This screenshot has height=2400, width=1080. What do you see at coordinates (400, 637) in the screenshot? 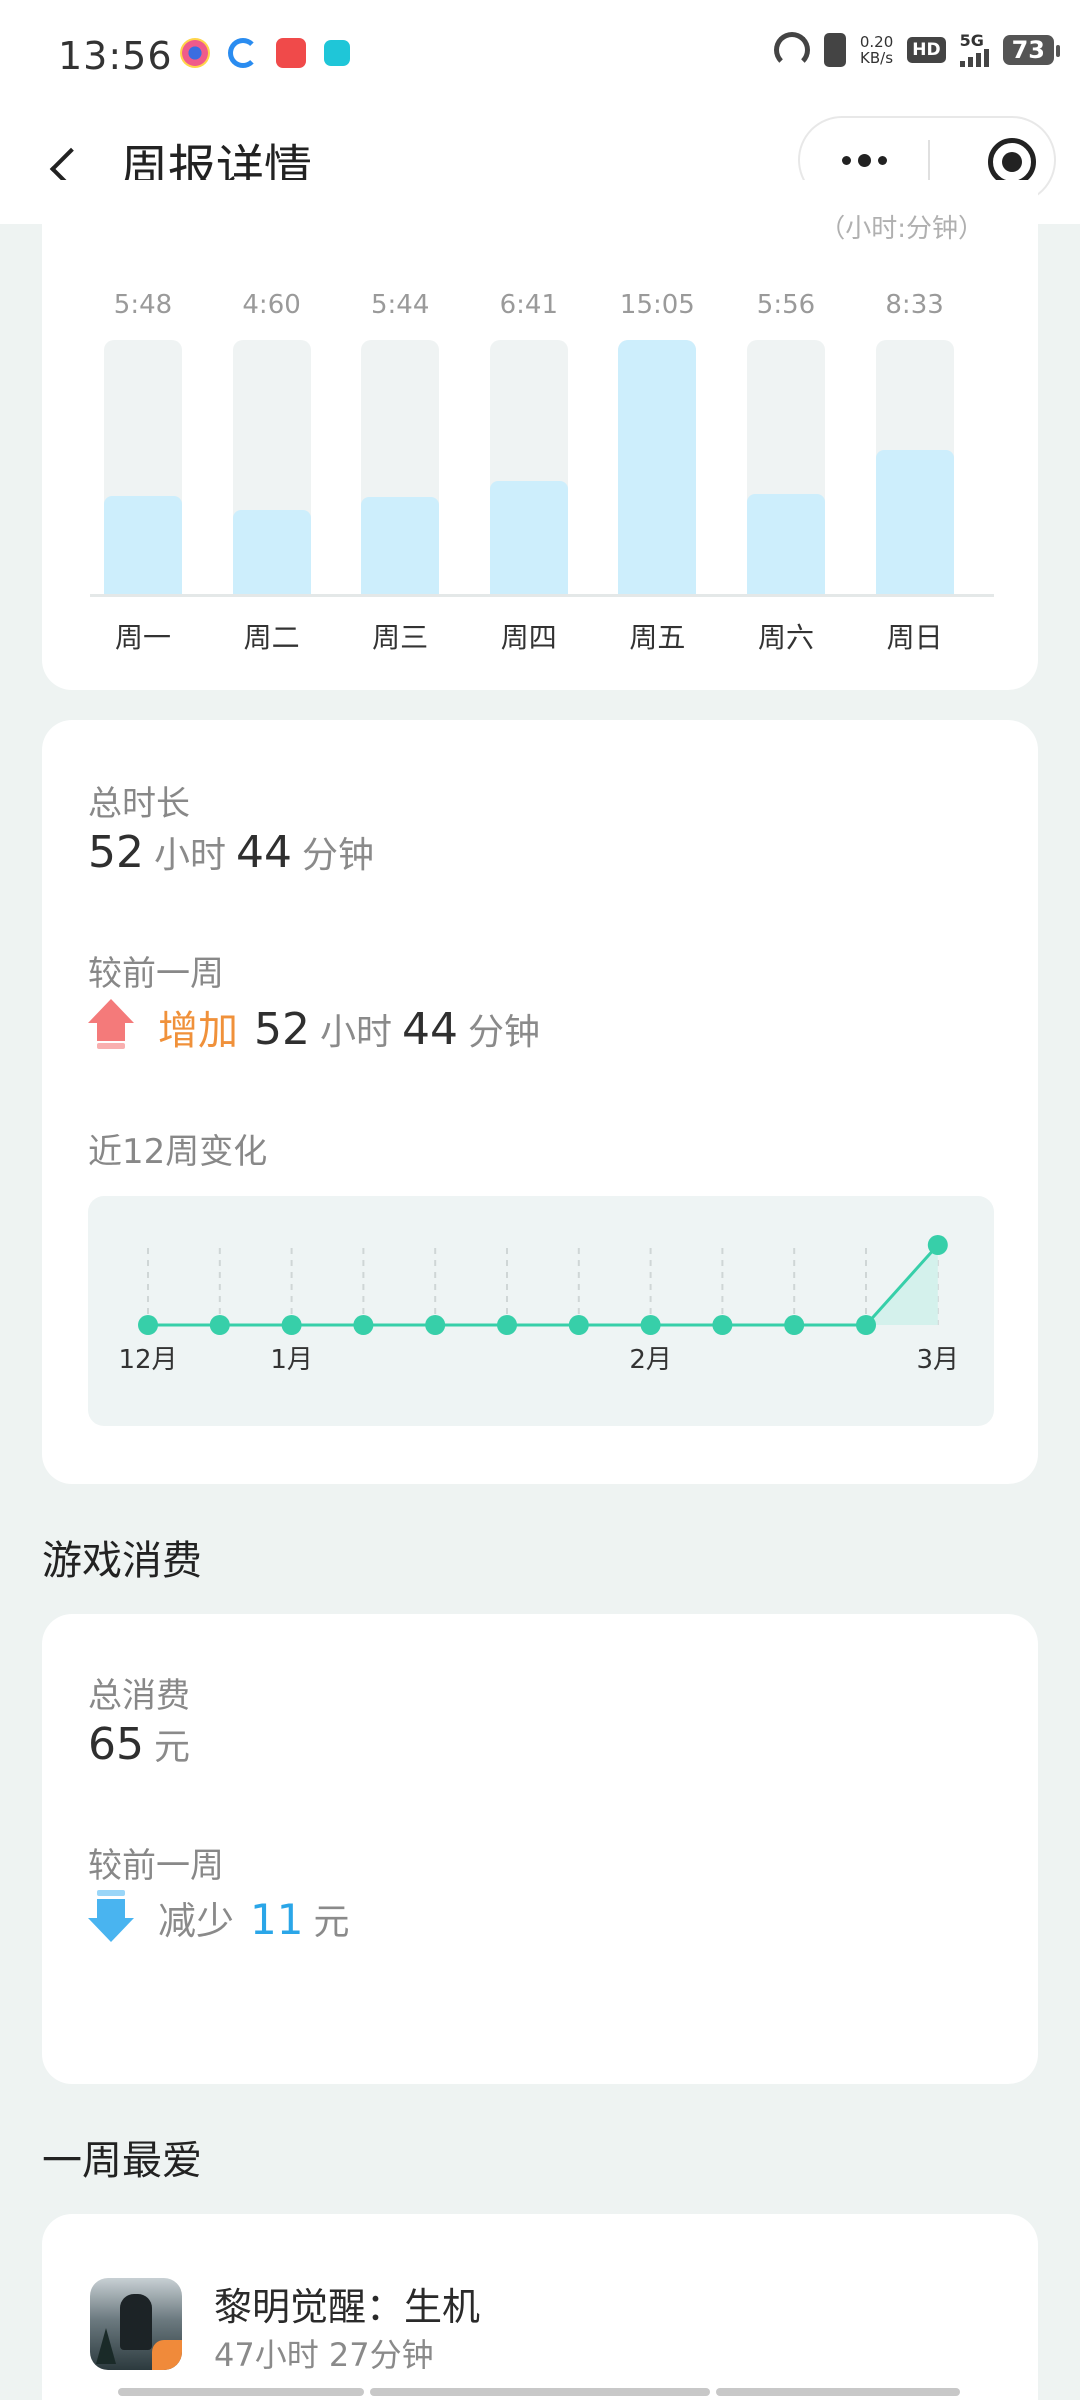
I see `day-label: 周三` at bounding box center [400, 637].